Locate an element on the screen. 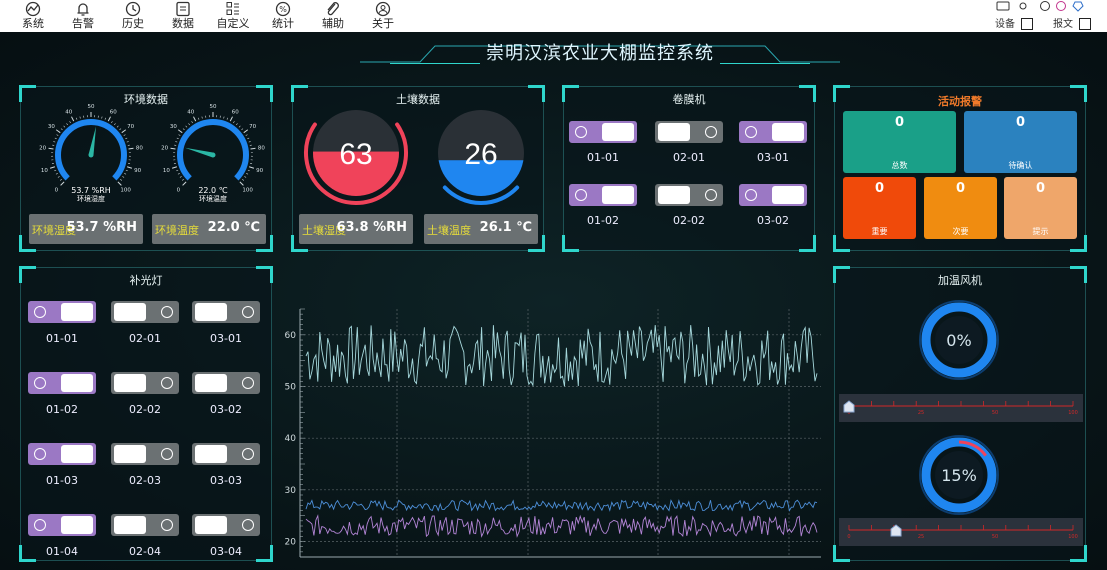  toolbar-item-history: 历史 is located at coordinates (133, 16).